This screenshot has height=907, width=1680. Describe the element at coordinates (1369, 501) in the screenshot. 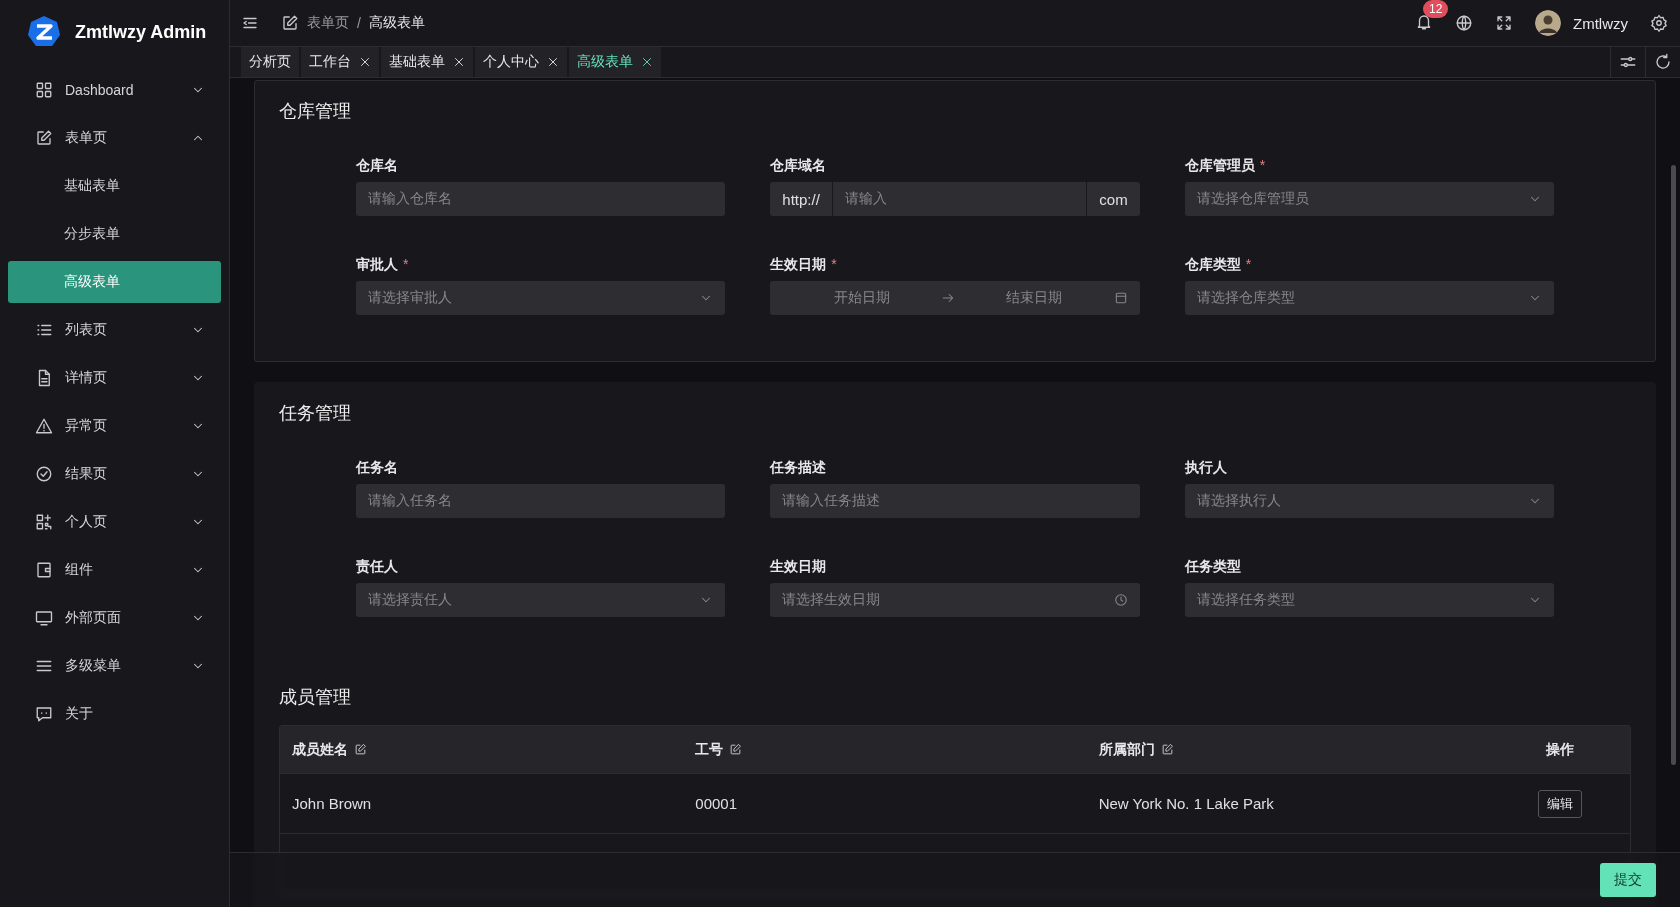

I see `select-field: 请选择执行人` at that location.